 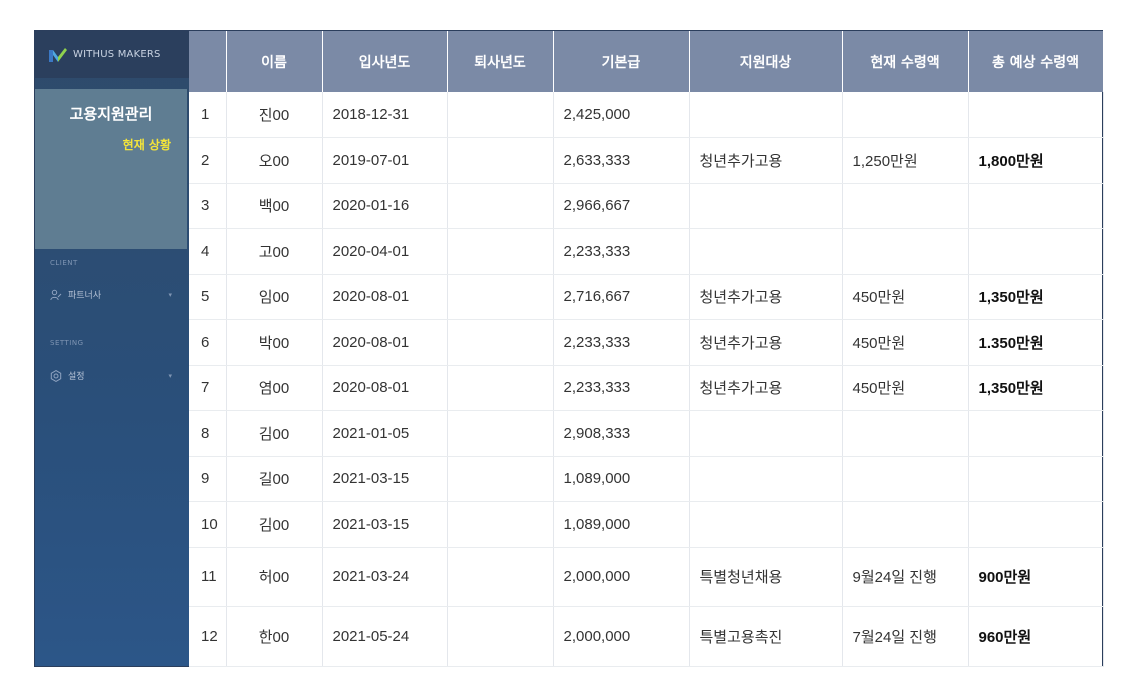 What do you see at coordinates (274, 577) in the screenshot?
I see `cell-name: 허00` at bounding box center [274, 577].